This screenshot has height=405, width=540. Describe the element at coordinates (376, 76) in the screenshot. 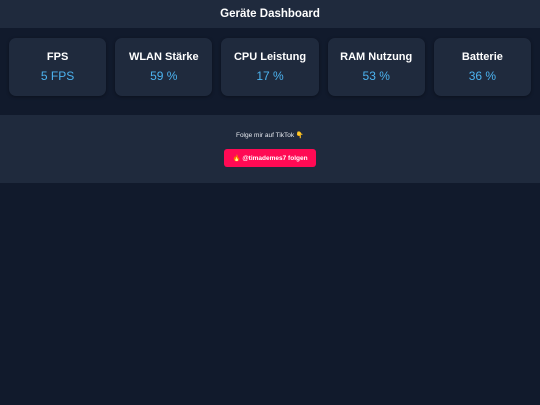

I see `ram-value: 53 %` at that location.